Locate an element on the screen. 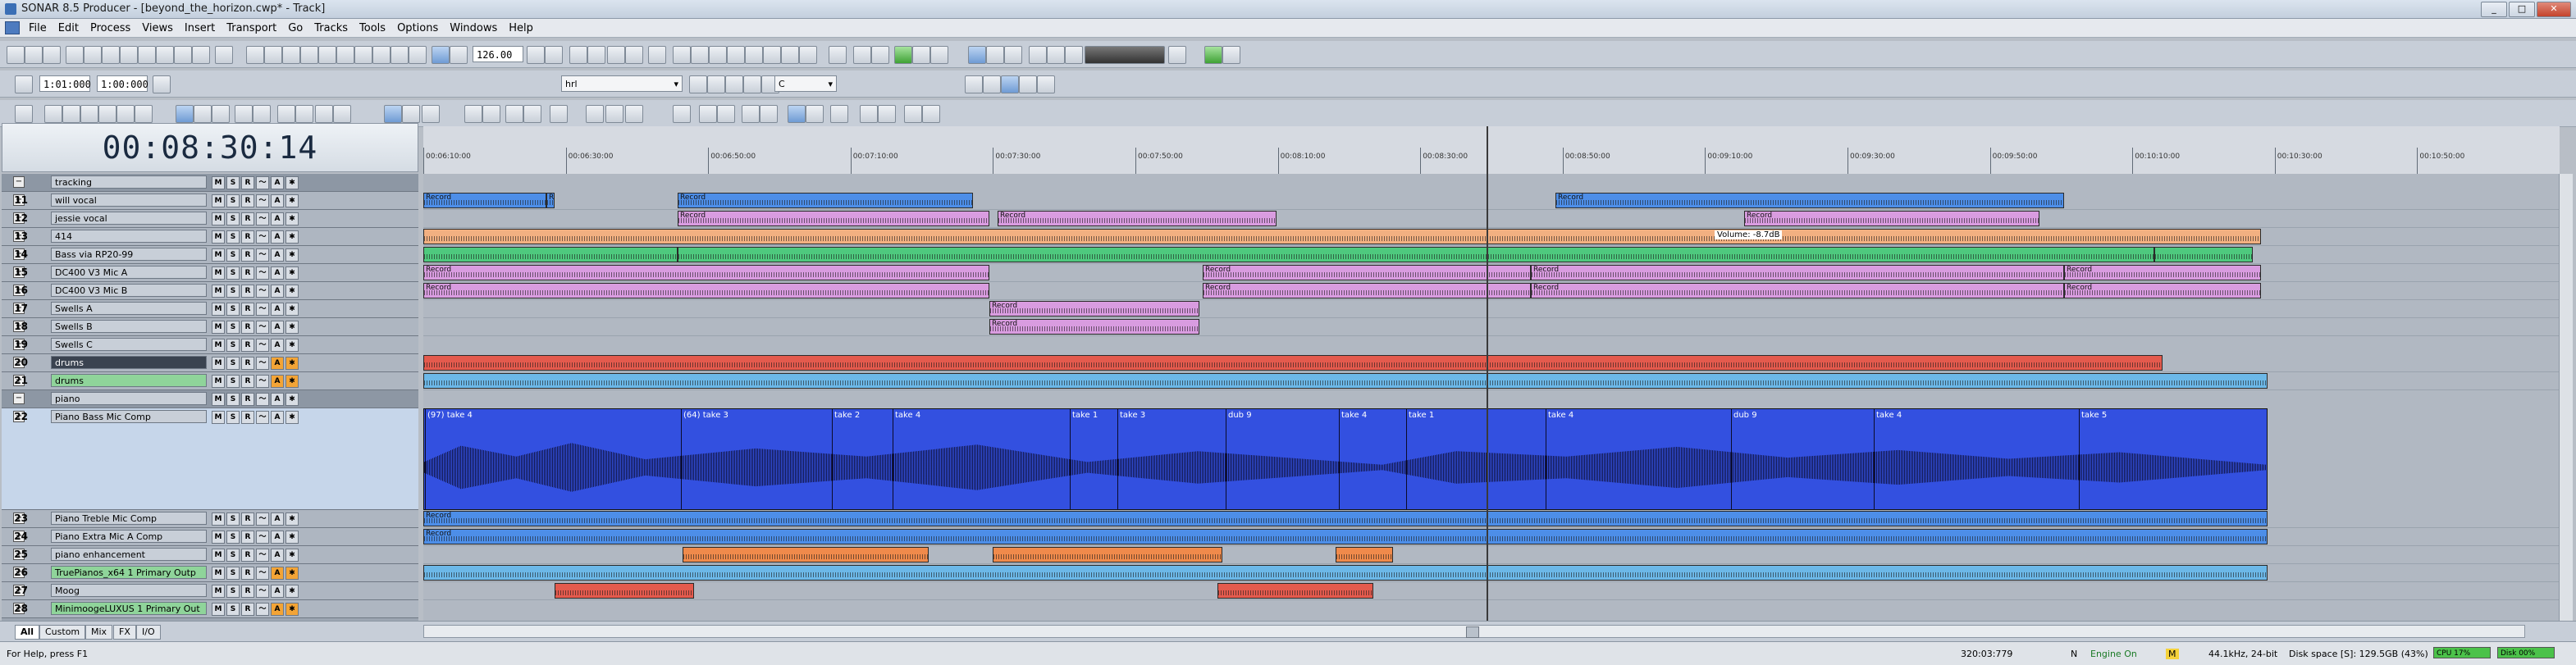  export-icon is located at coordinates (931, 114).